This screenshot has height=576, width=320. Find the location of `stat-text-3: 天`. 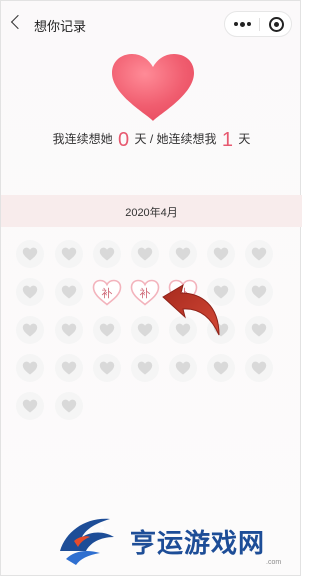

stat-text-3: 天 is located at coordinates (244, 139).